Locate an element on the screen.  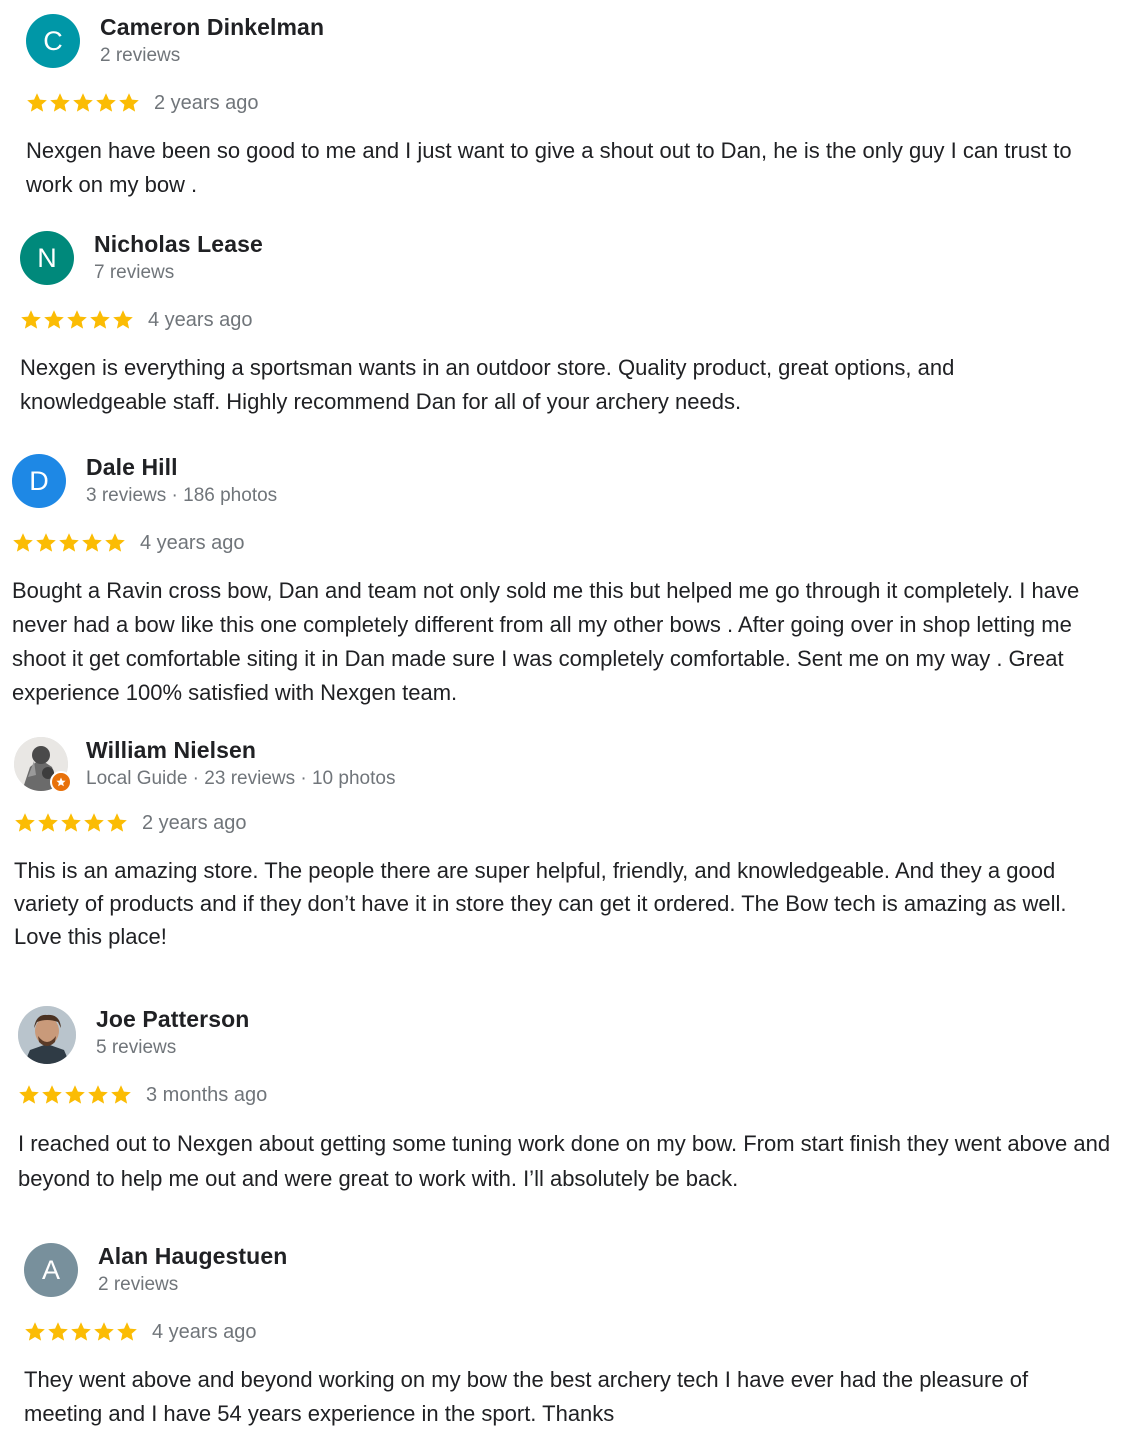
review-header: N Nicholas Lease 7 reviews is located at coordinates (575, 262).